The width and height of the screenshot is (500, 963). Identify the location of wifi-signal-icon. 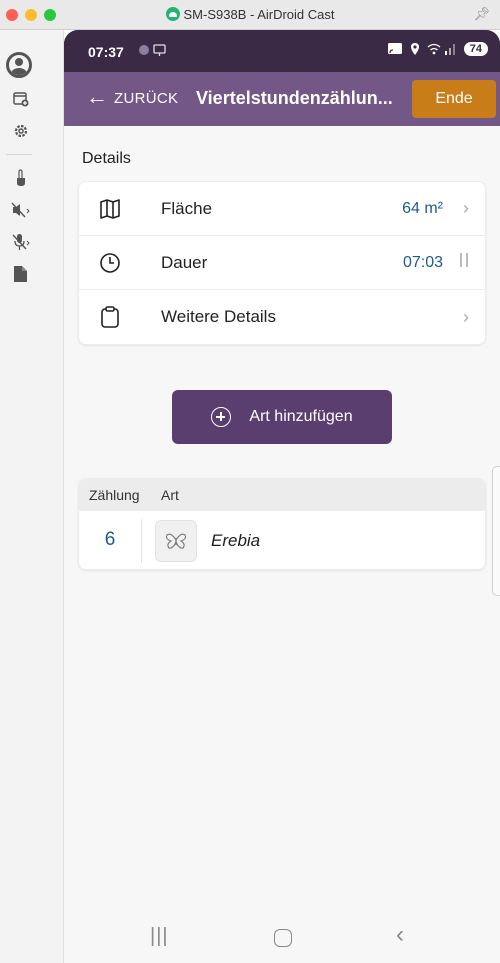
(441, 49).